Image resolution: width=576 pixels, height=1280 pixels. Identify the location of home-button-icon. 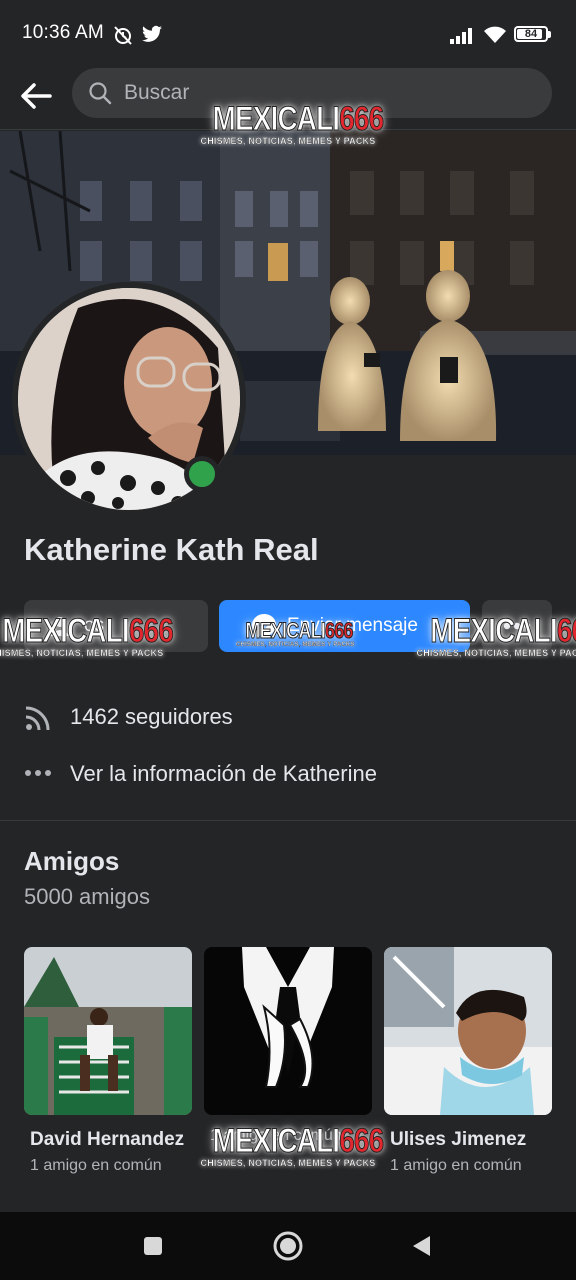
(288, 1246).